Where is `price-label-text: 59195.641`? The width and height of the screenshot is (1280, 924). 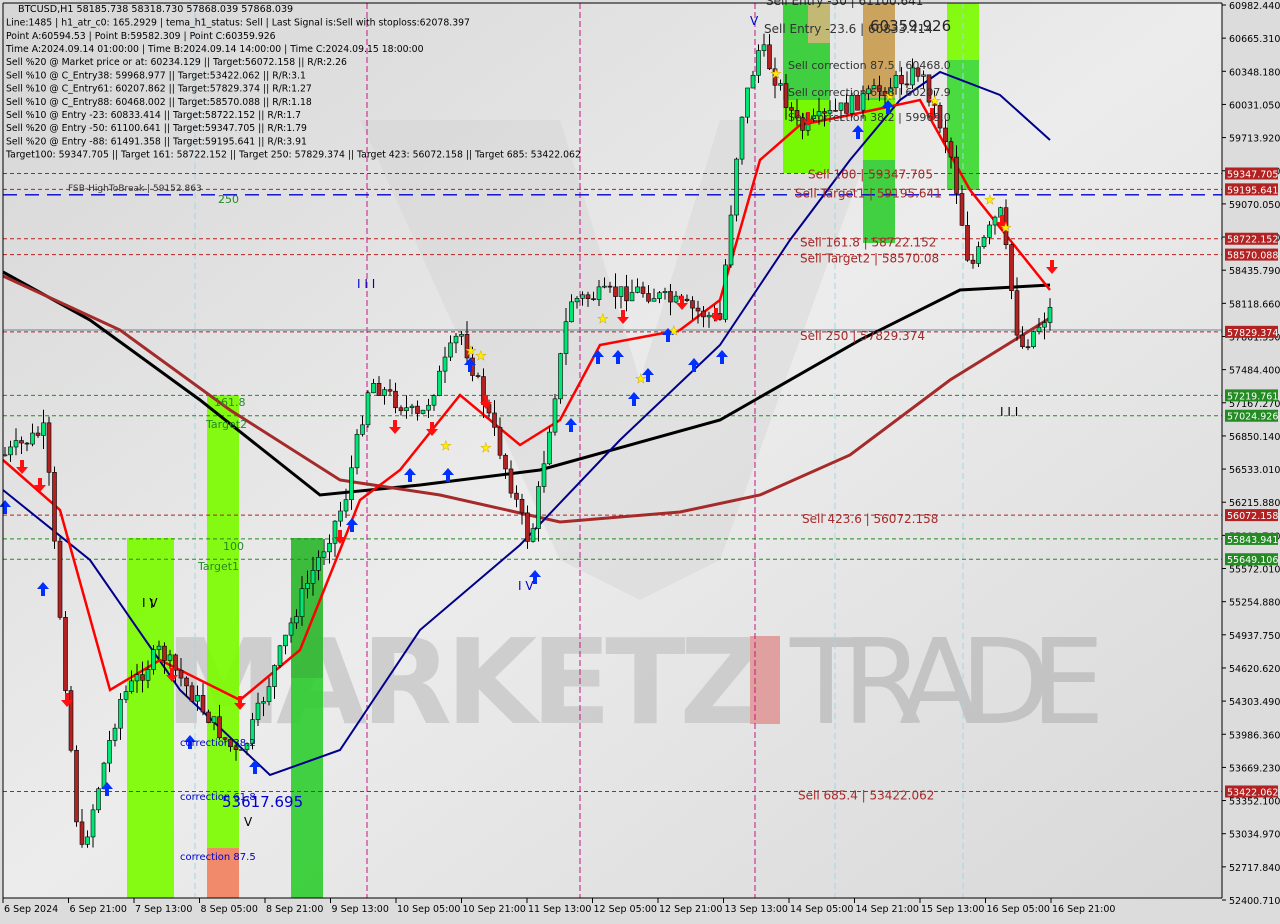 price-label-text: 59195.641 is located at coordinates (1252, 190).